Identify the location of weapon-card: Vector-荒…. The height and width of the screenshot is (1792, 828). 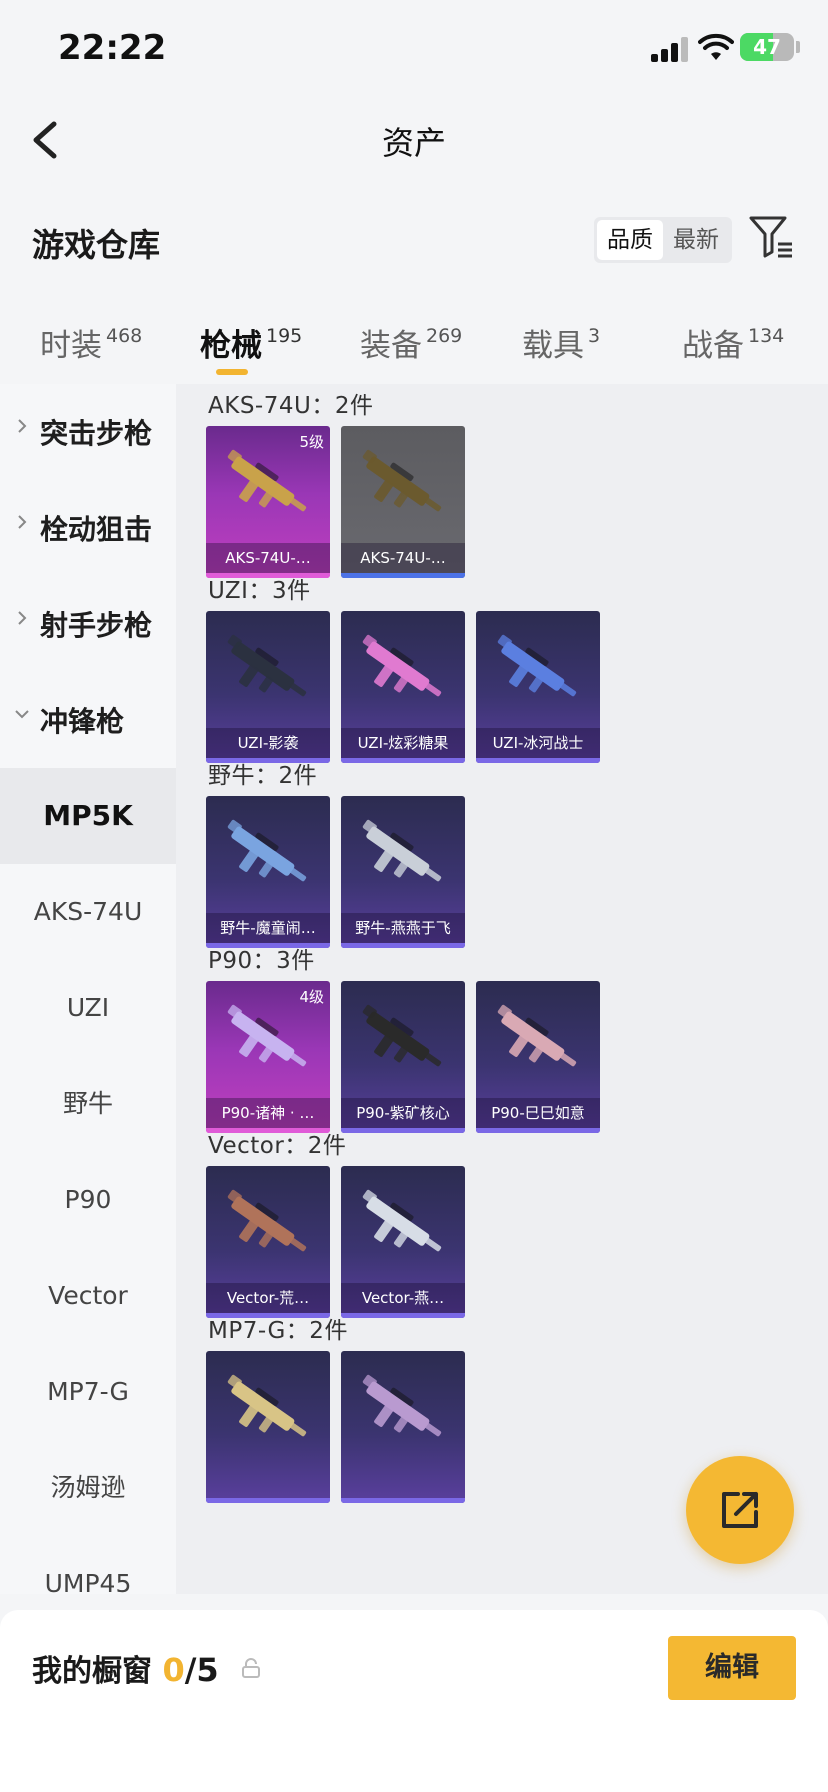
(268, 1242).